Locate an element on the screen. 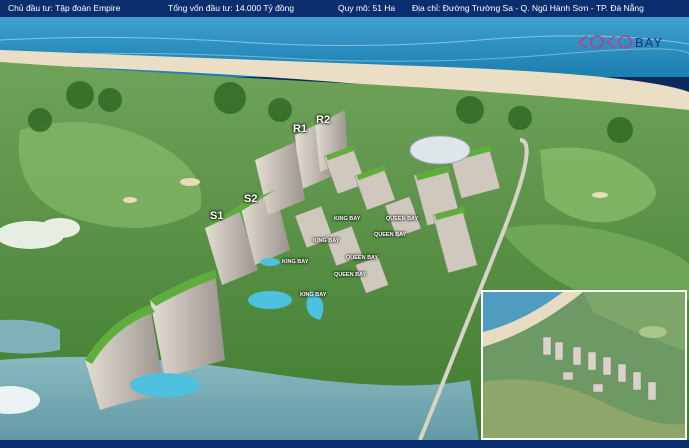  inset-aerial-photo is located at coordinates (584, 365).